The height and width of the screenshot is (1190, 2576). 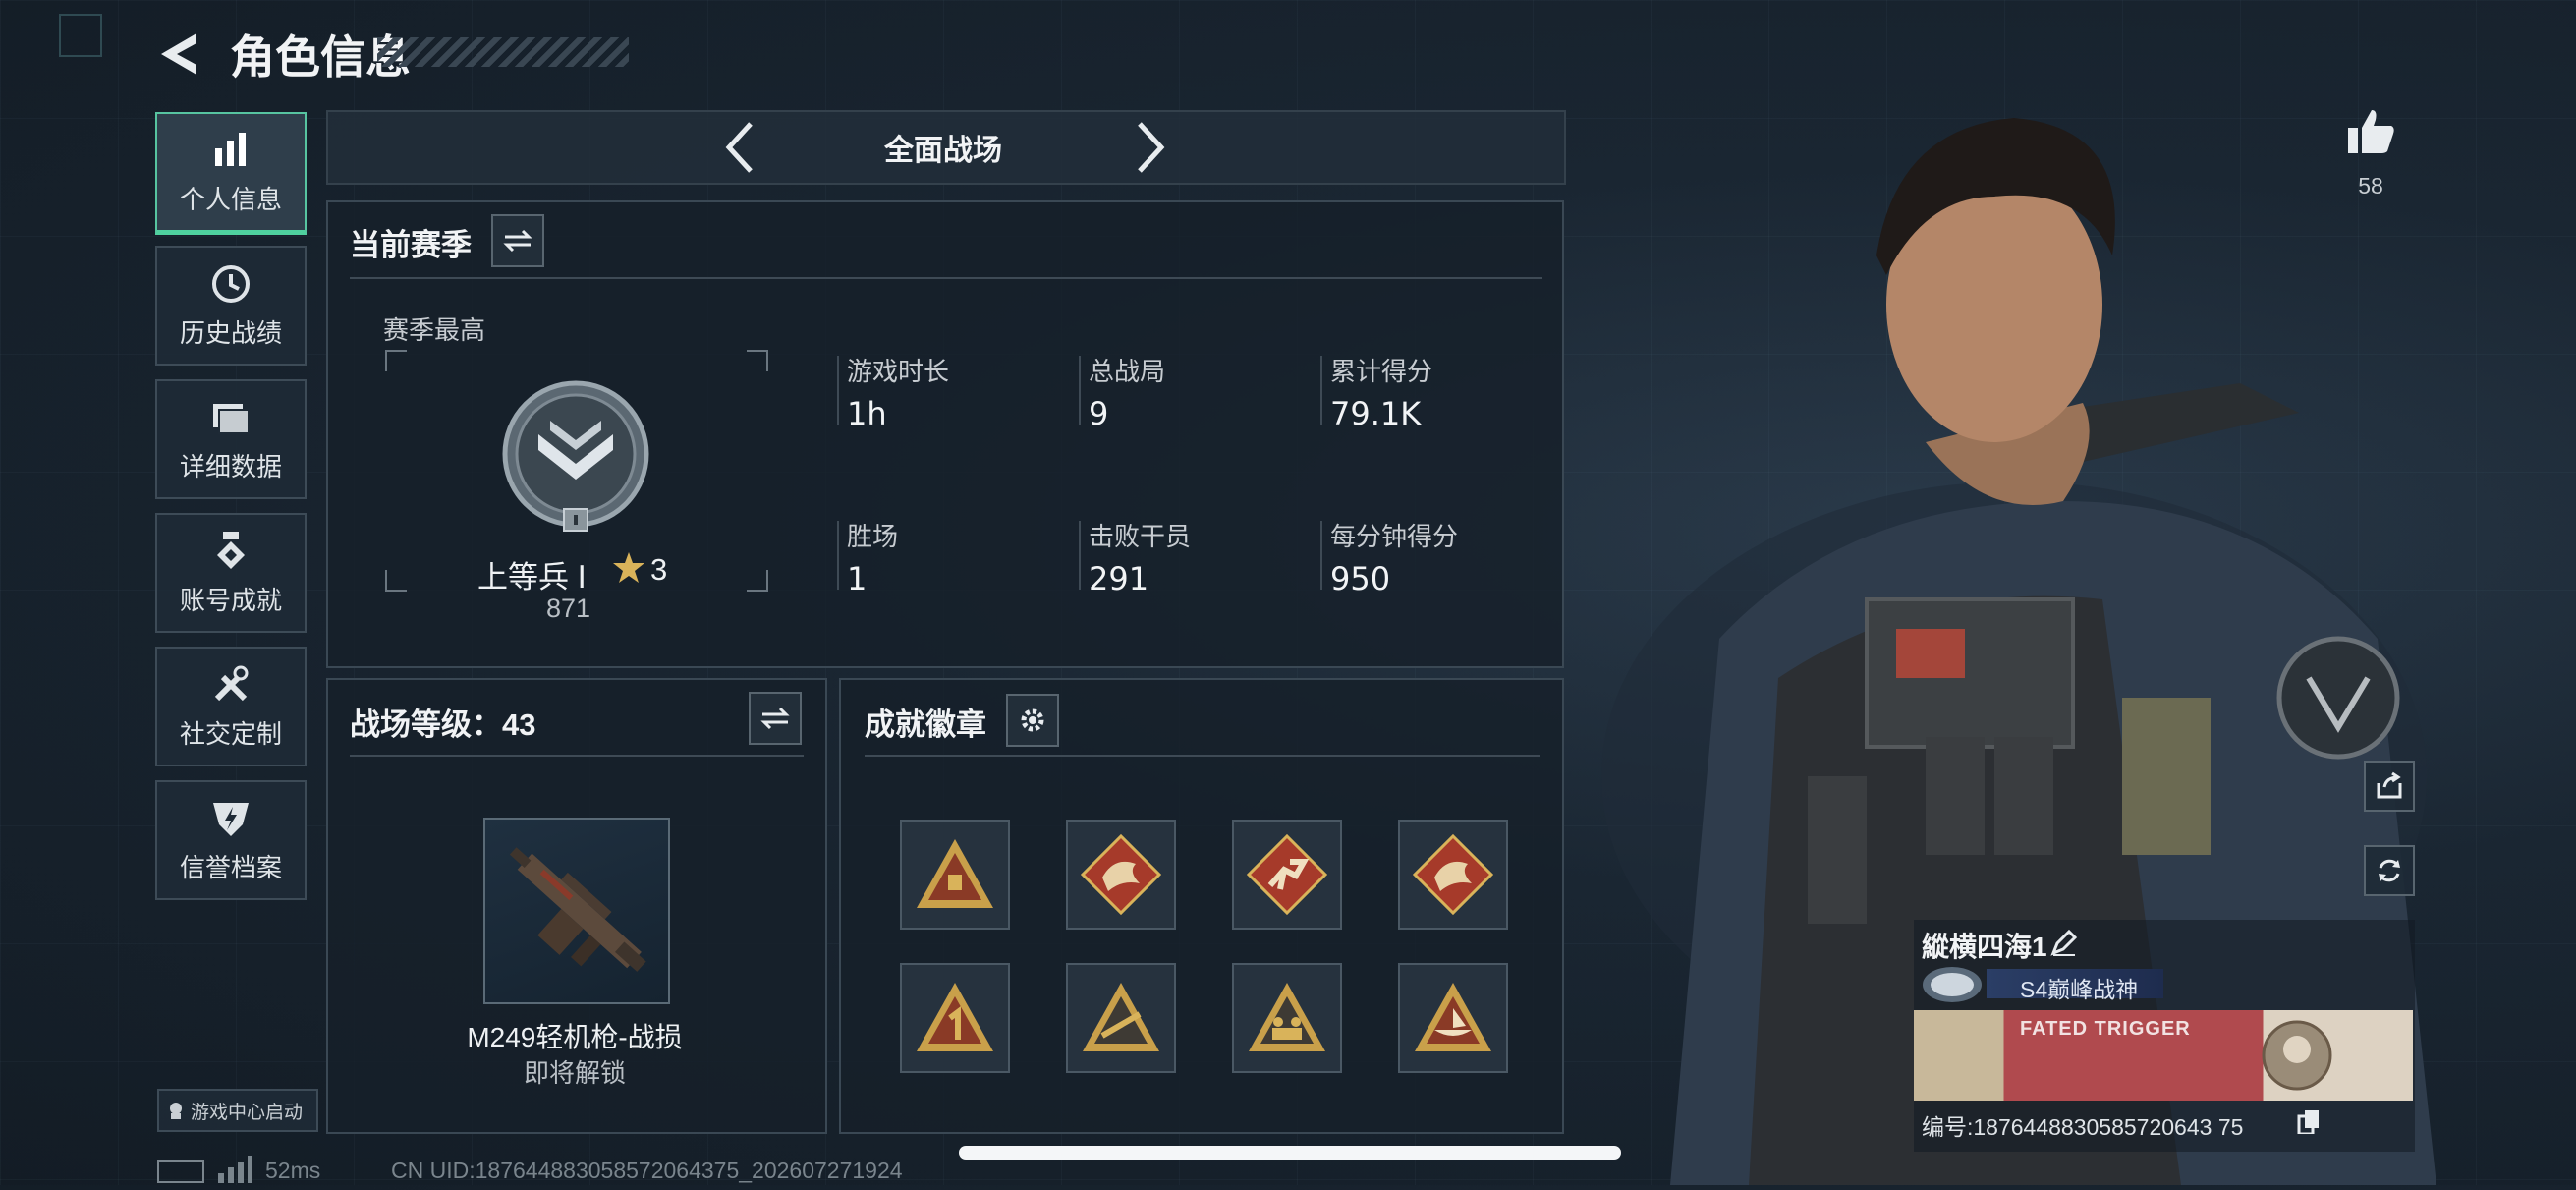 I want to click on copy-id-button, so click(x=2309, y=1122).